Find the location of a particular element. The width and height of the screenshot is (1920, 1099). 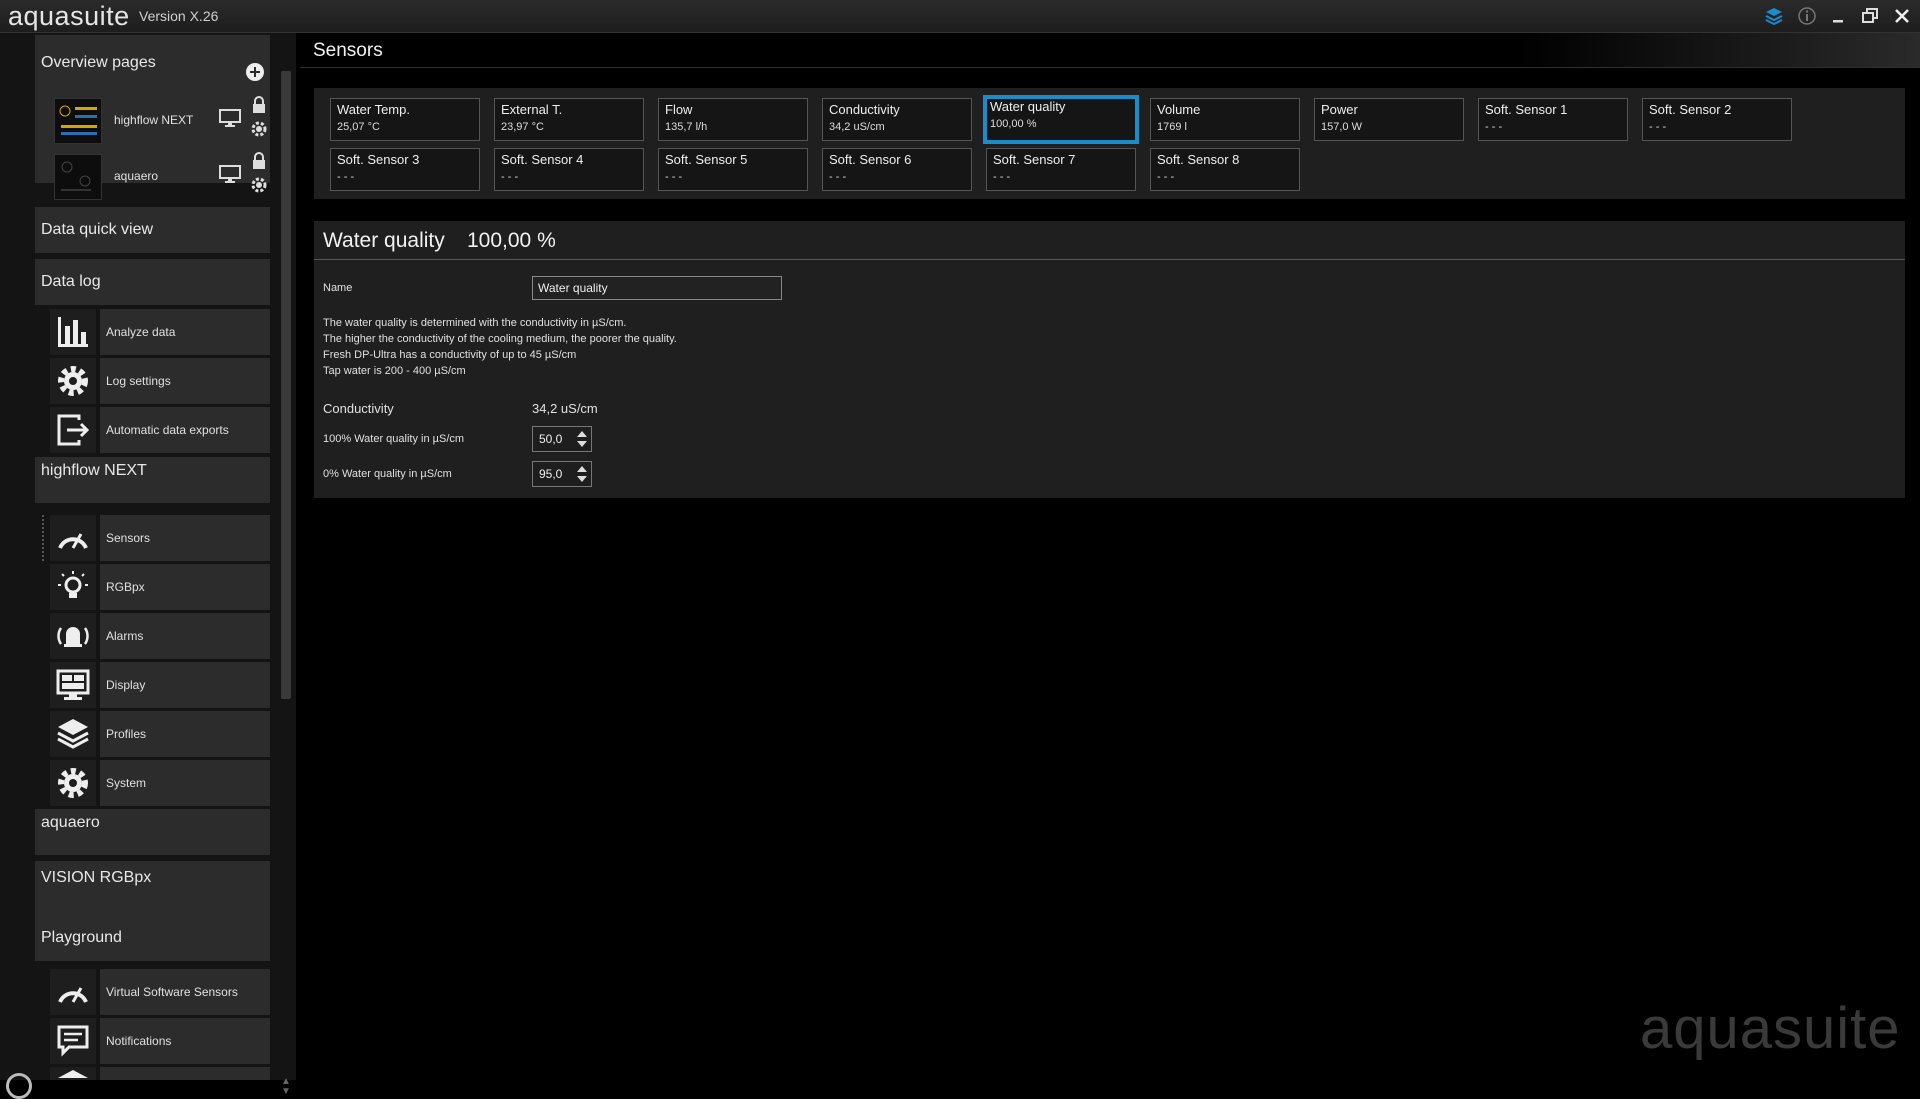

sensor-tile: Soft. Sensor 4 - - - is located at coordinates (569, 169).